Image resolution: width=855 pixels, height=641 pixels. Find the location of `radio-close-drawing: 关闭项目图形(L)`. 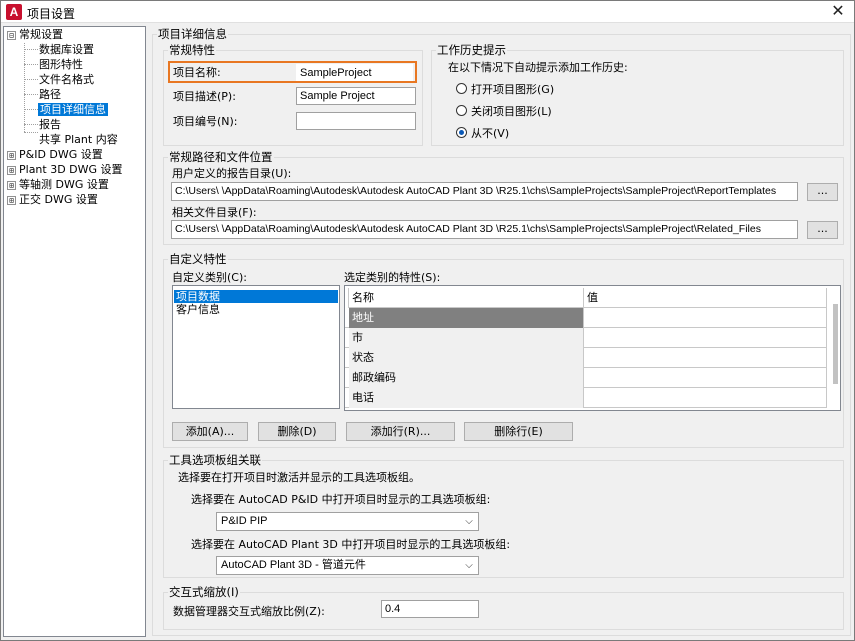

radio-close-drawing: 关闭项目图形(L) is located at coordinates (504, 111).